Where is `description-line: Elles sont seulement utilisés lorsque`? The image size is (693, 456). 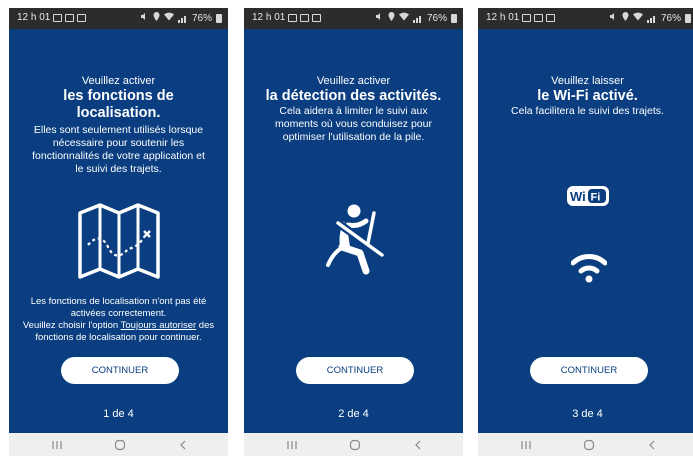 description-line: Elles sont seulement utilisés lorsque is located at coordinates (118, 130).